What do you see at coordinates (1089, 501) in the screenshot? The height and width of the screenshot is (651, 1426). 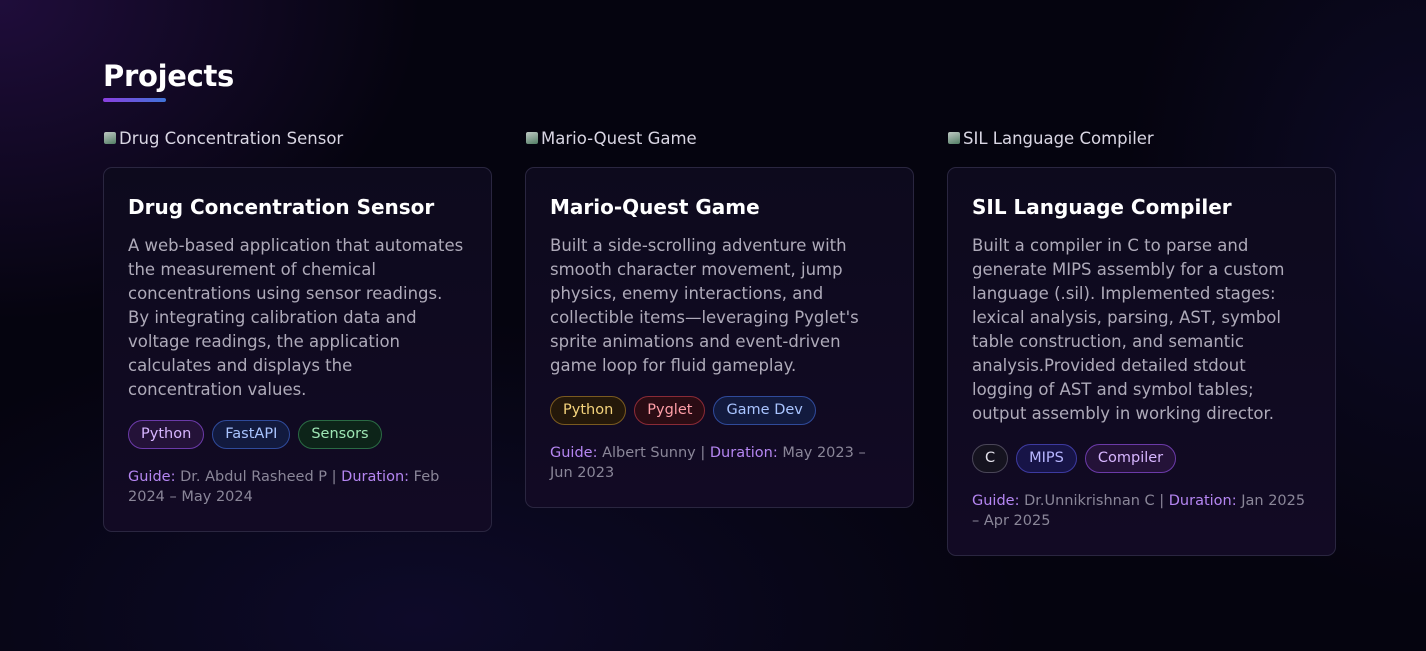 I see `guide-name: Dr.Unnikrishnan C` at bounding box center [1089, 501].